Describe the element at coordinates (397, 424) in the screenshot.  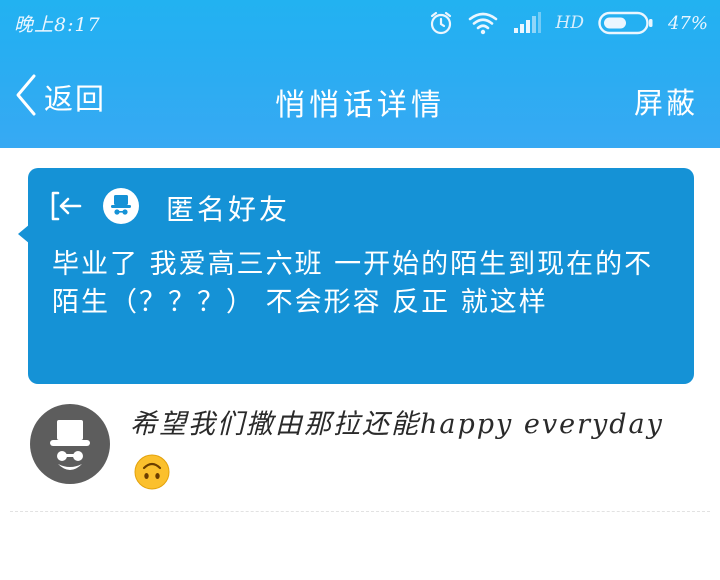
I see `comment-body: 希望我们撒由那拉还能happy everyday` at that location.